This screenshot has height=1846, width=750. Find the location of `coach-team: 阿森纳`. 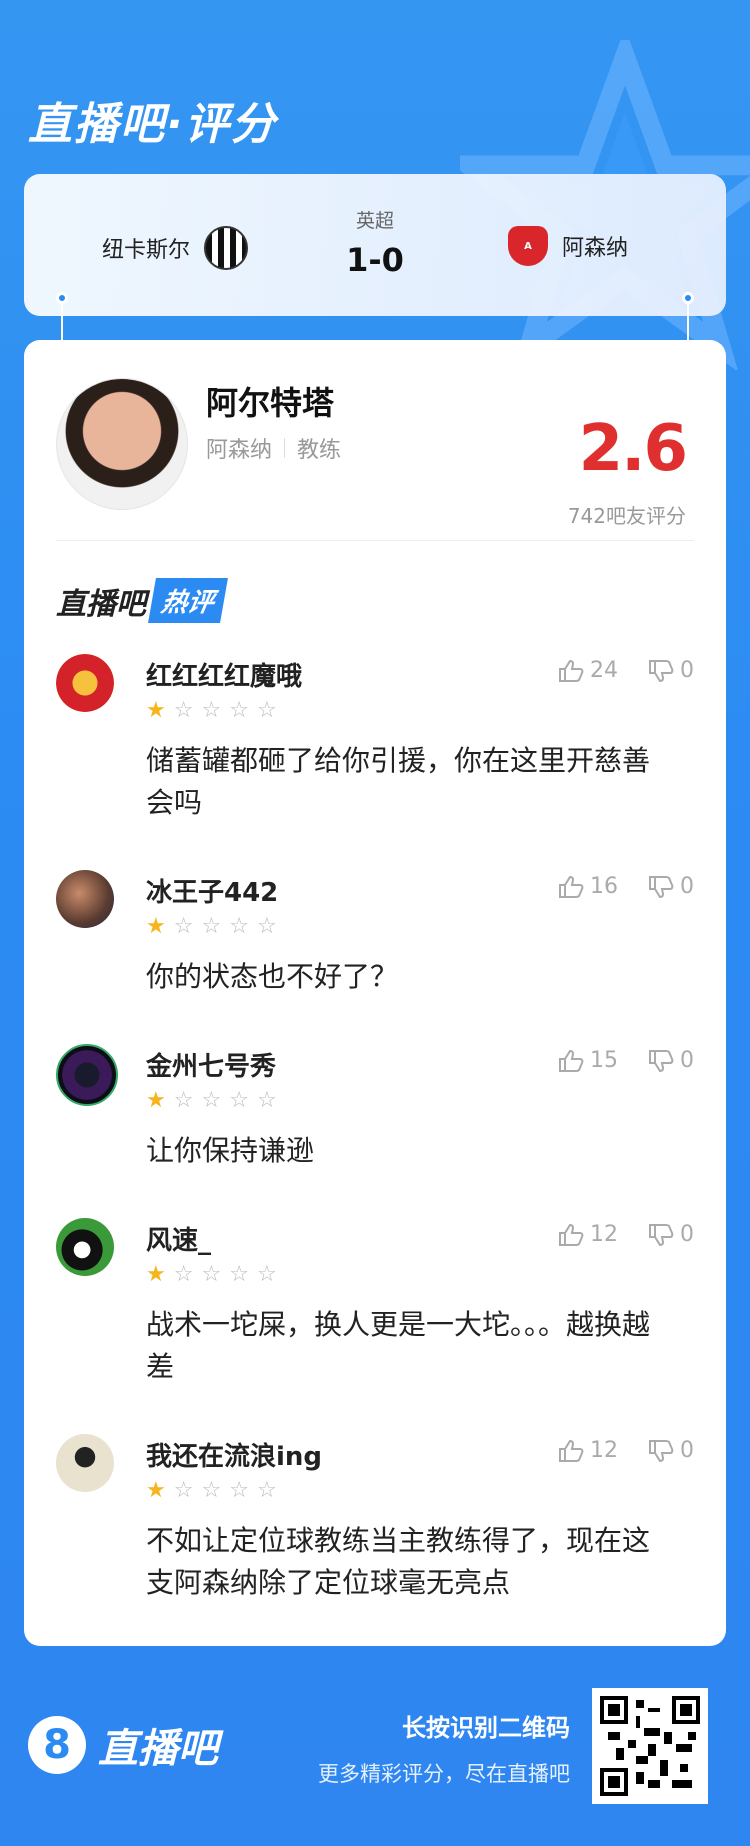

coach-team: 阿森纳 is located at coordinates (239, 450).